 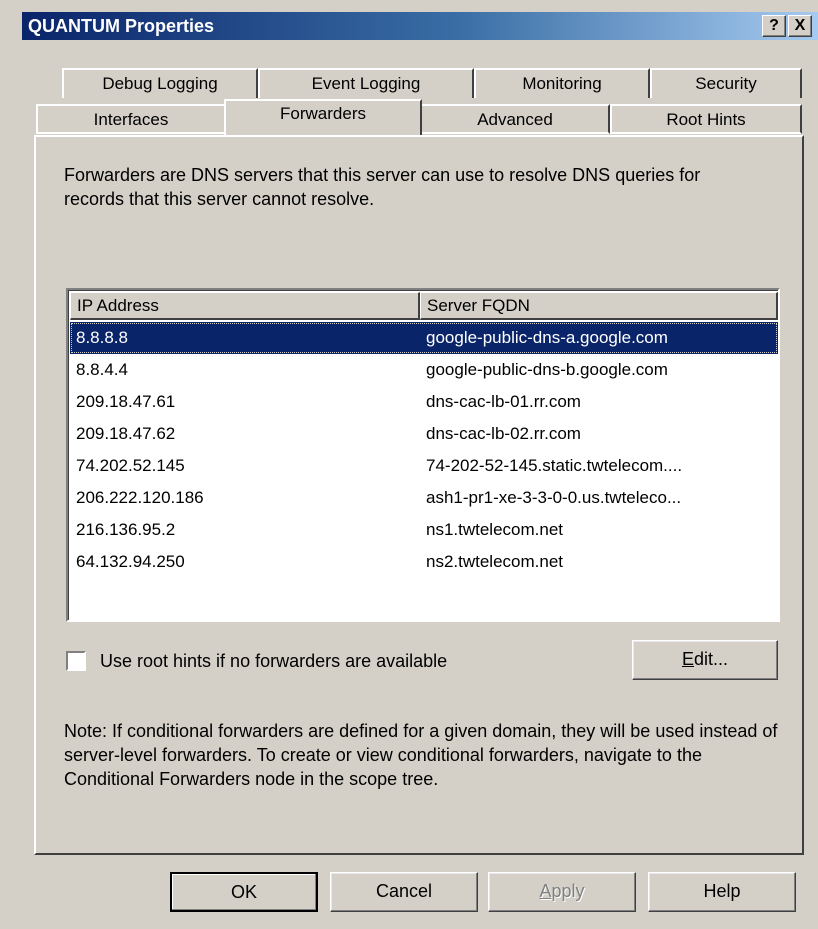 I want to click on tab-forwarders: Forwarders, so click(x=323, y=117).